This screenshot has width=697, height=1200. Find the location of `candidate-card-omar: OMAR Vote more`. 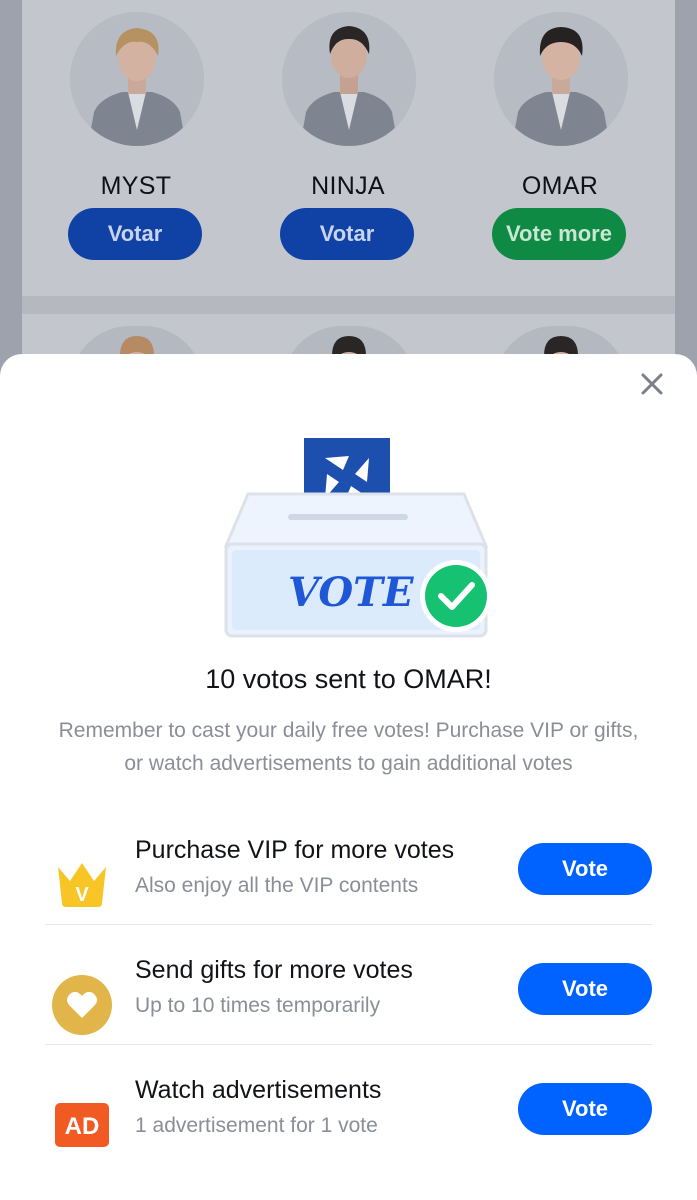

candidate-card-omar: OMAR Vote more is located at coordinates (560, 135).